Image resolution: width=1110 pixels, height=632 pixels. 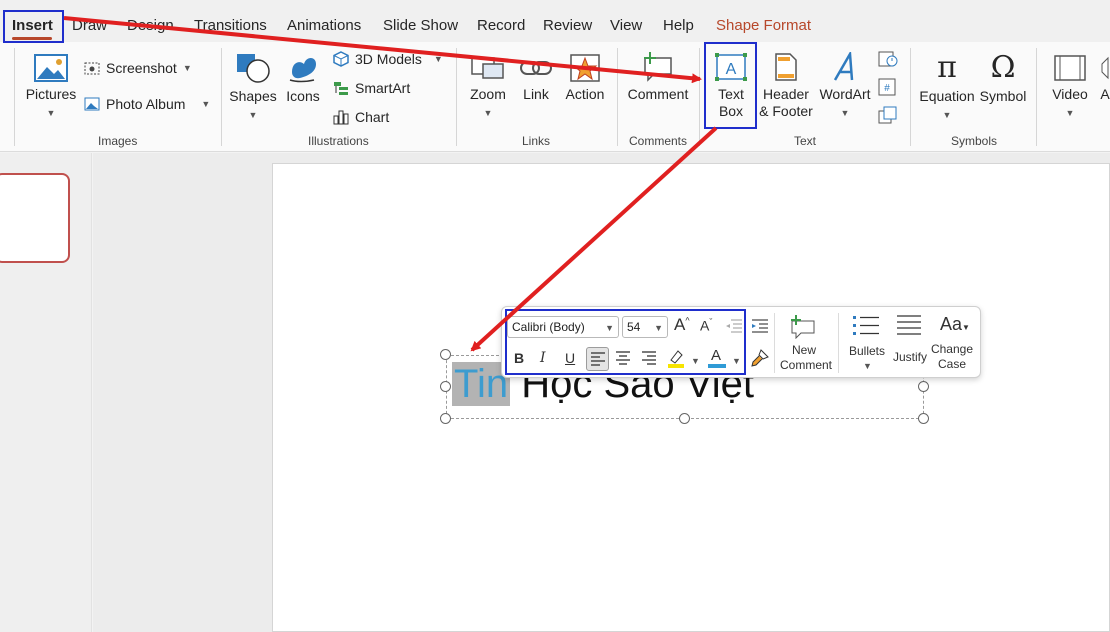 I want to click on arrow-insert-to-textbox, so click(x=382, y=50).